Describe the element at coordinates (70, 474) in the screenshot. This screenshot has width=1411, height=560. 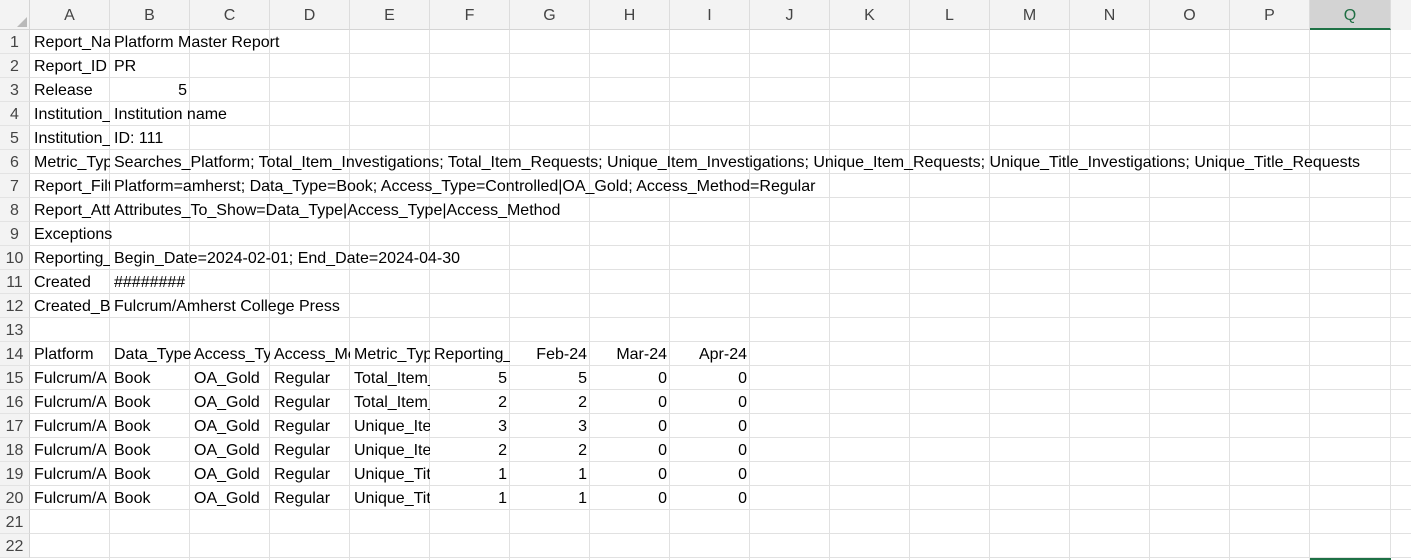
I see `cell-a19: Fulcrum/A` at that location.